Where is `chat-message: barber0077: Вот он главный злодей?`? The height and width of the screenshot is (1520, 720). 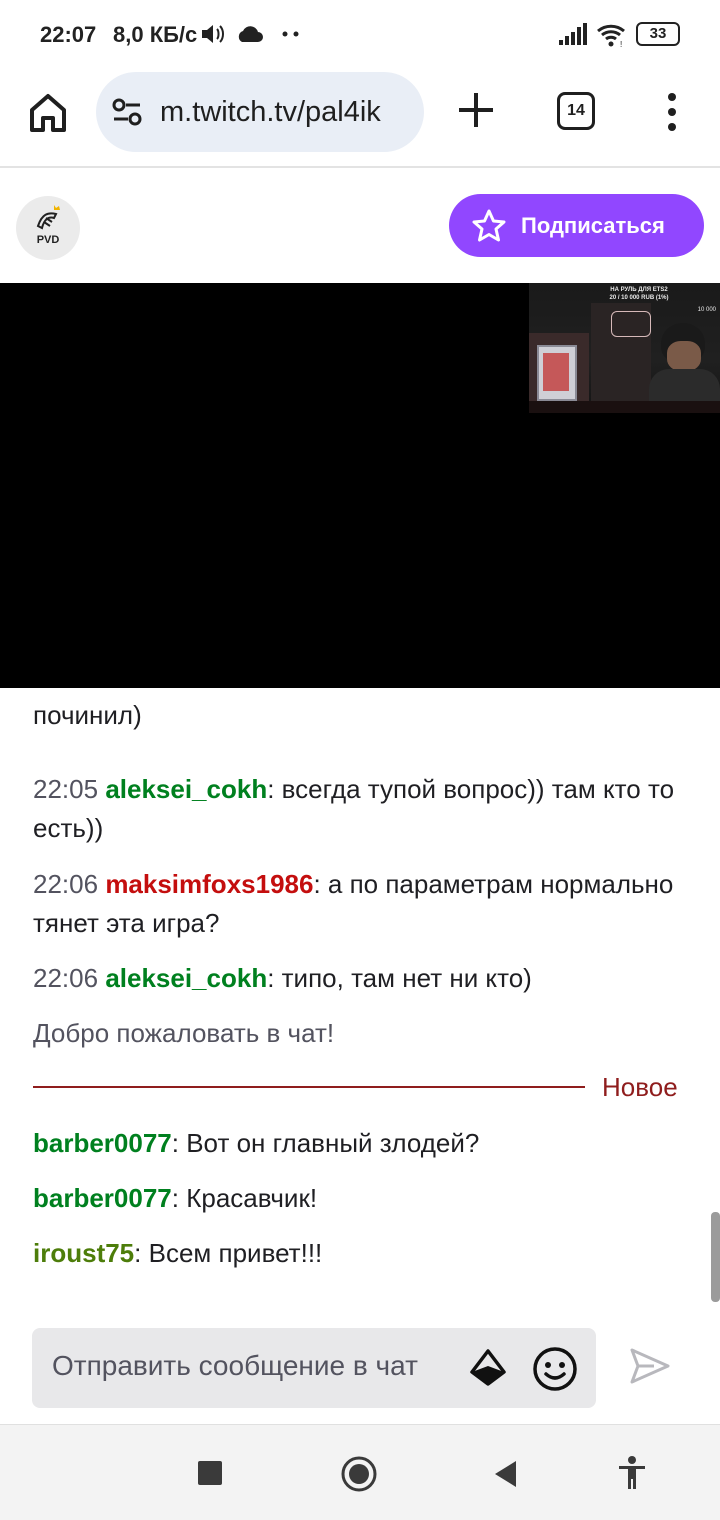 chat-message: barber0077: Вот он главный злодей? is located at coordinates (363, 1143).